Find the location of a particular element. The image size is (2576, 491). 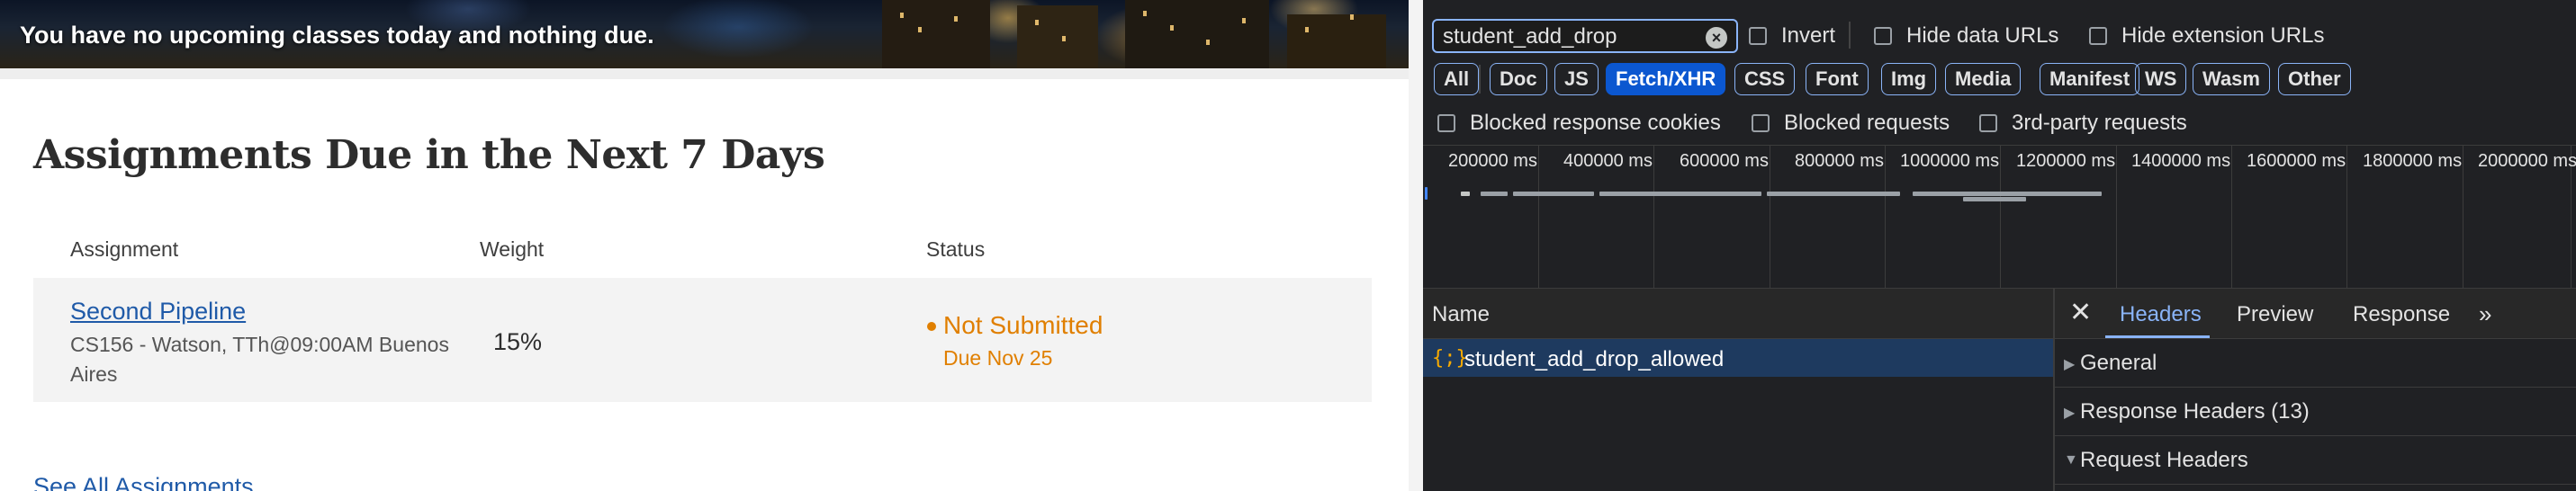

section-divider is located at coordinates (704, 73).